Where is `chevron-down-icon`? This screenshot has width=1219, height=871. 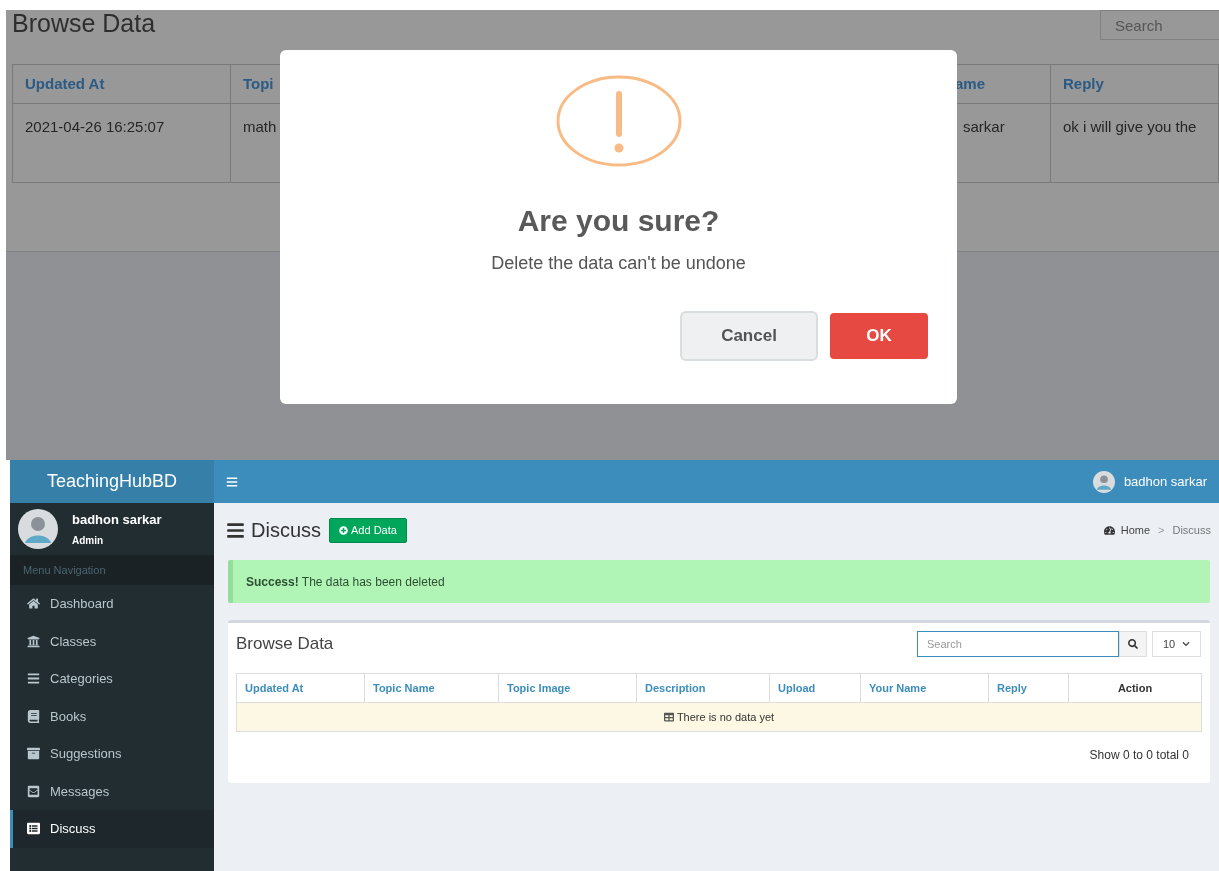
chevron-down-icon is located at coordinates (1186, 644).